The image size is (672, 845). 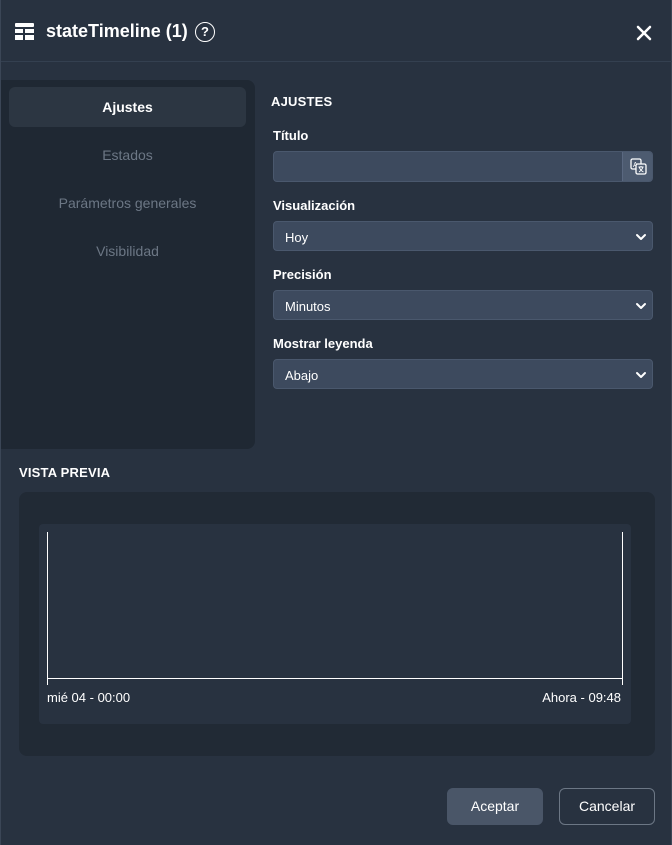 What do you see at coordinates (495, 806) in the screenshot?
I see `accept-button: Aceptar` at bounding box center [495, 806].